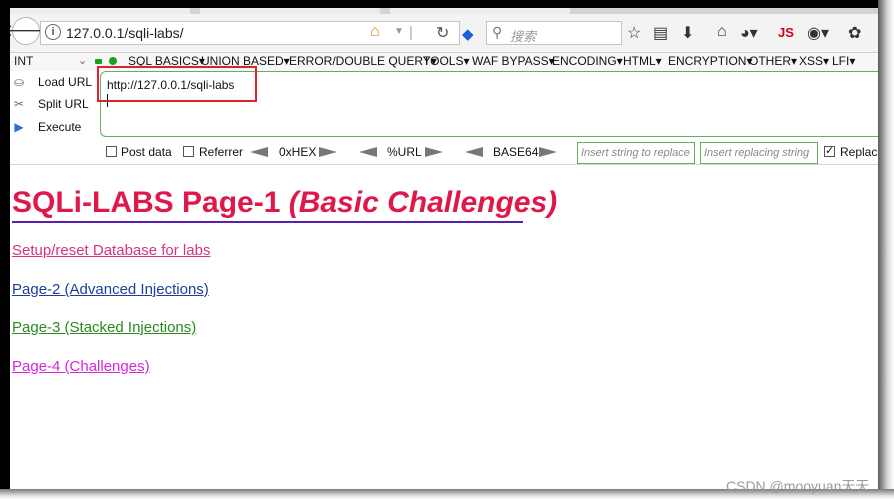 Image resolution: width=894 pixels, height=499 pixels. I want to click on extension-icon: ◉▾, so click(818, 33).